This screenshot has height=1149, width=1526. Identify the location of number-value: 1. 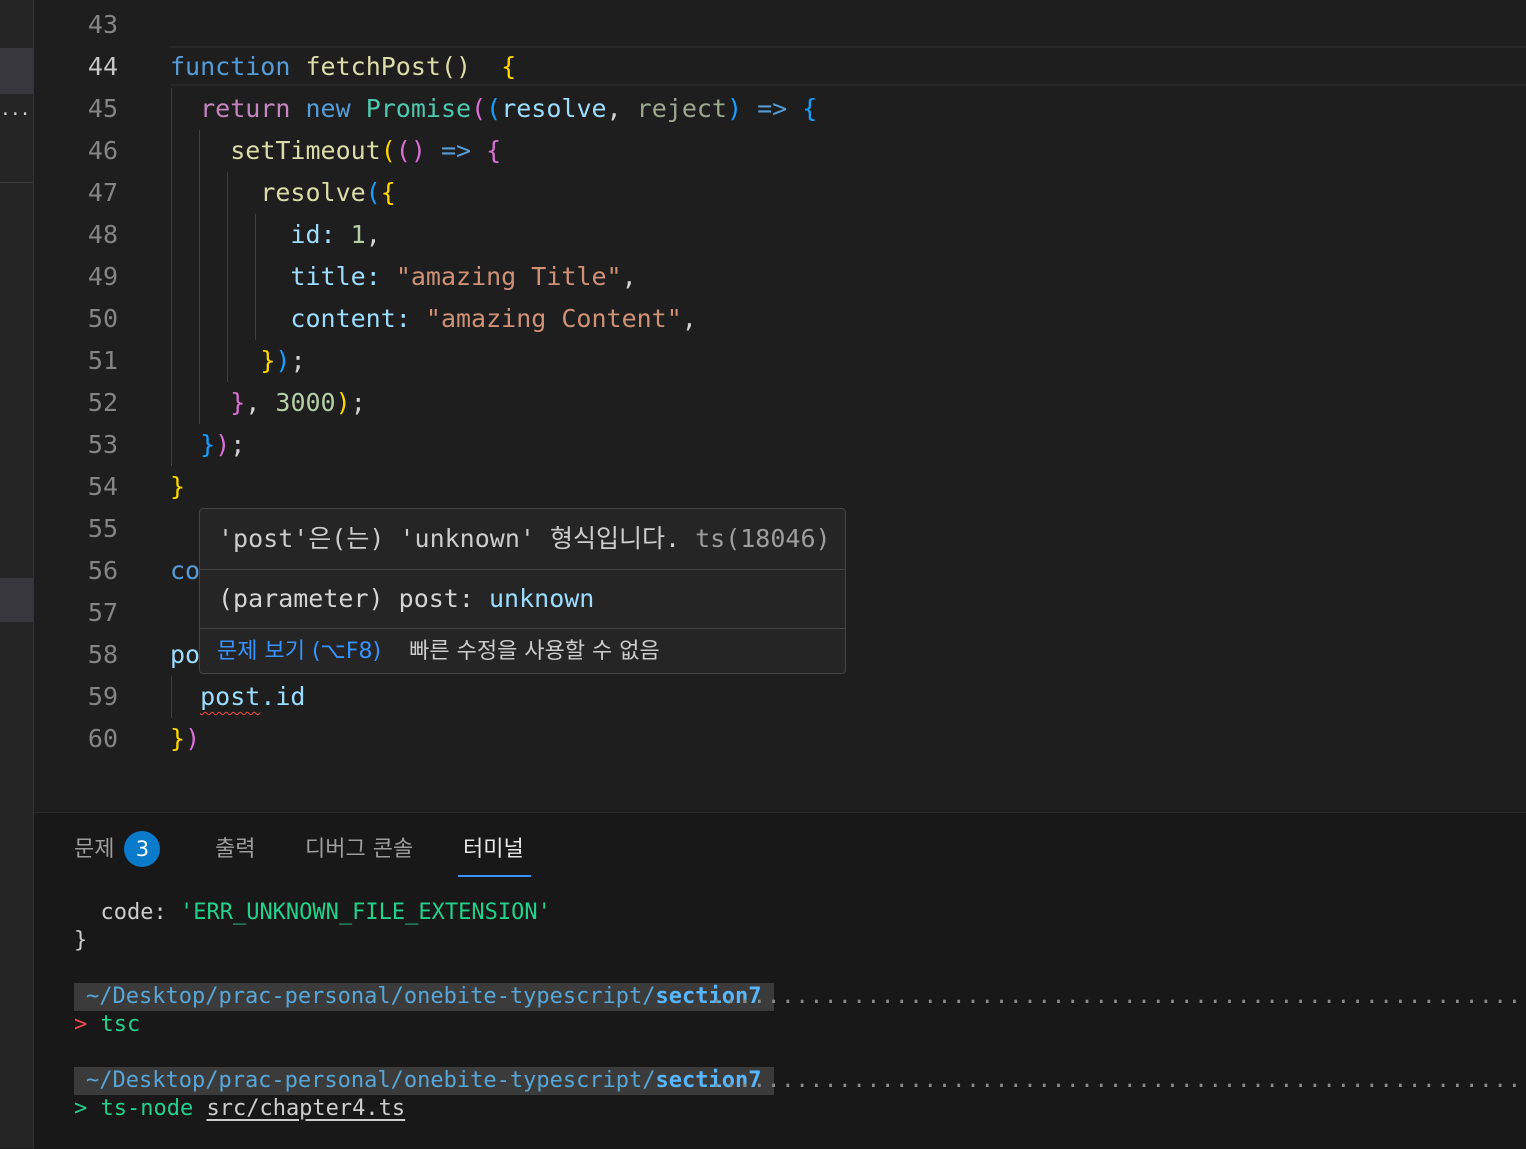
(358, 234).